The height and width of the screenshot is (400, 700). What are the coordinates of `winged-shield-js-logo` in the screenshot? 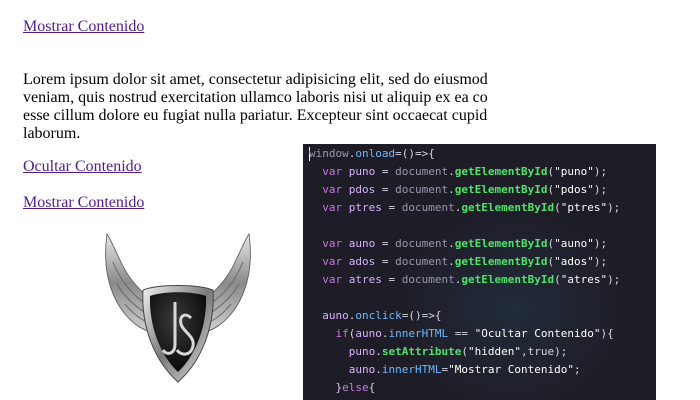 It's located at (178, 308).